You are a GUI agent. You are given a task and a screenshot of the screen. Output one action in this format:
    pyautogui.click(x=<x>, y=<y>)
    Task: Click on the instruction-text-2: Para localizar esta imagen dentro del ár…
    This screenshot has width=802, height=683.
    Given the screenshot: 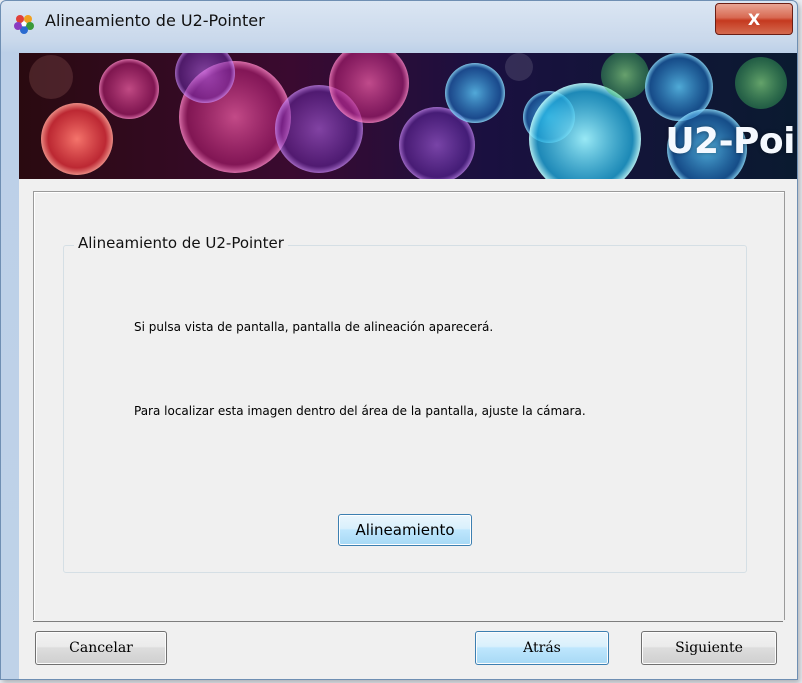 What is the action you would take?
    pyautogui.click(x=360, y=411)
    